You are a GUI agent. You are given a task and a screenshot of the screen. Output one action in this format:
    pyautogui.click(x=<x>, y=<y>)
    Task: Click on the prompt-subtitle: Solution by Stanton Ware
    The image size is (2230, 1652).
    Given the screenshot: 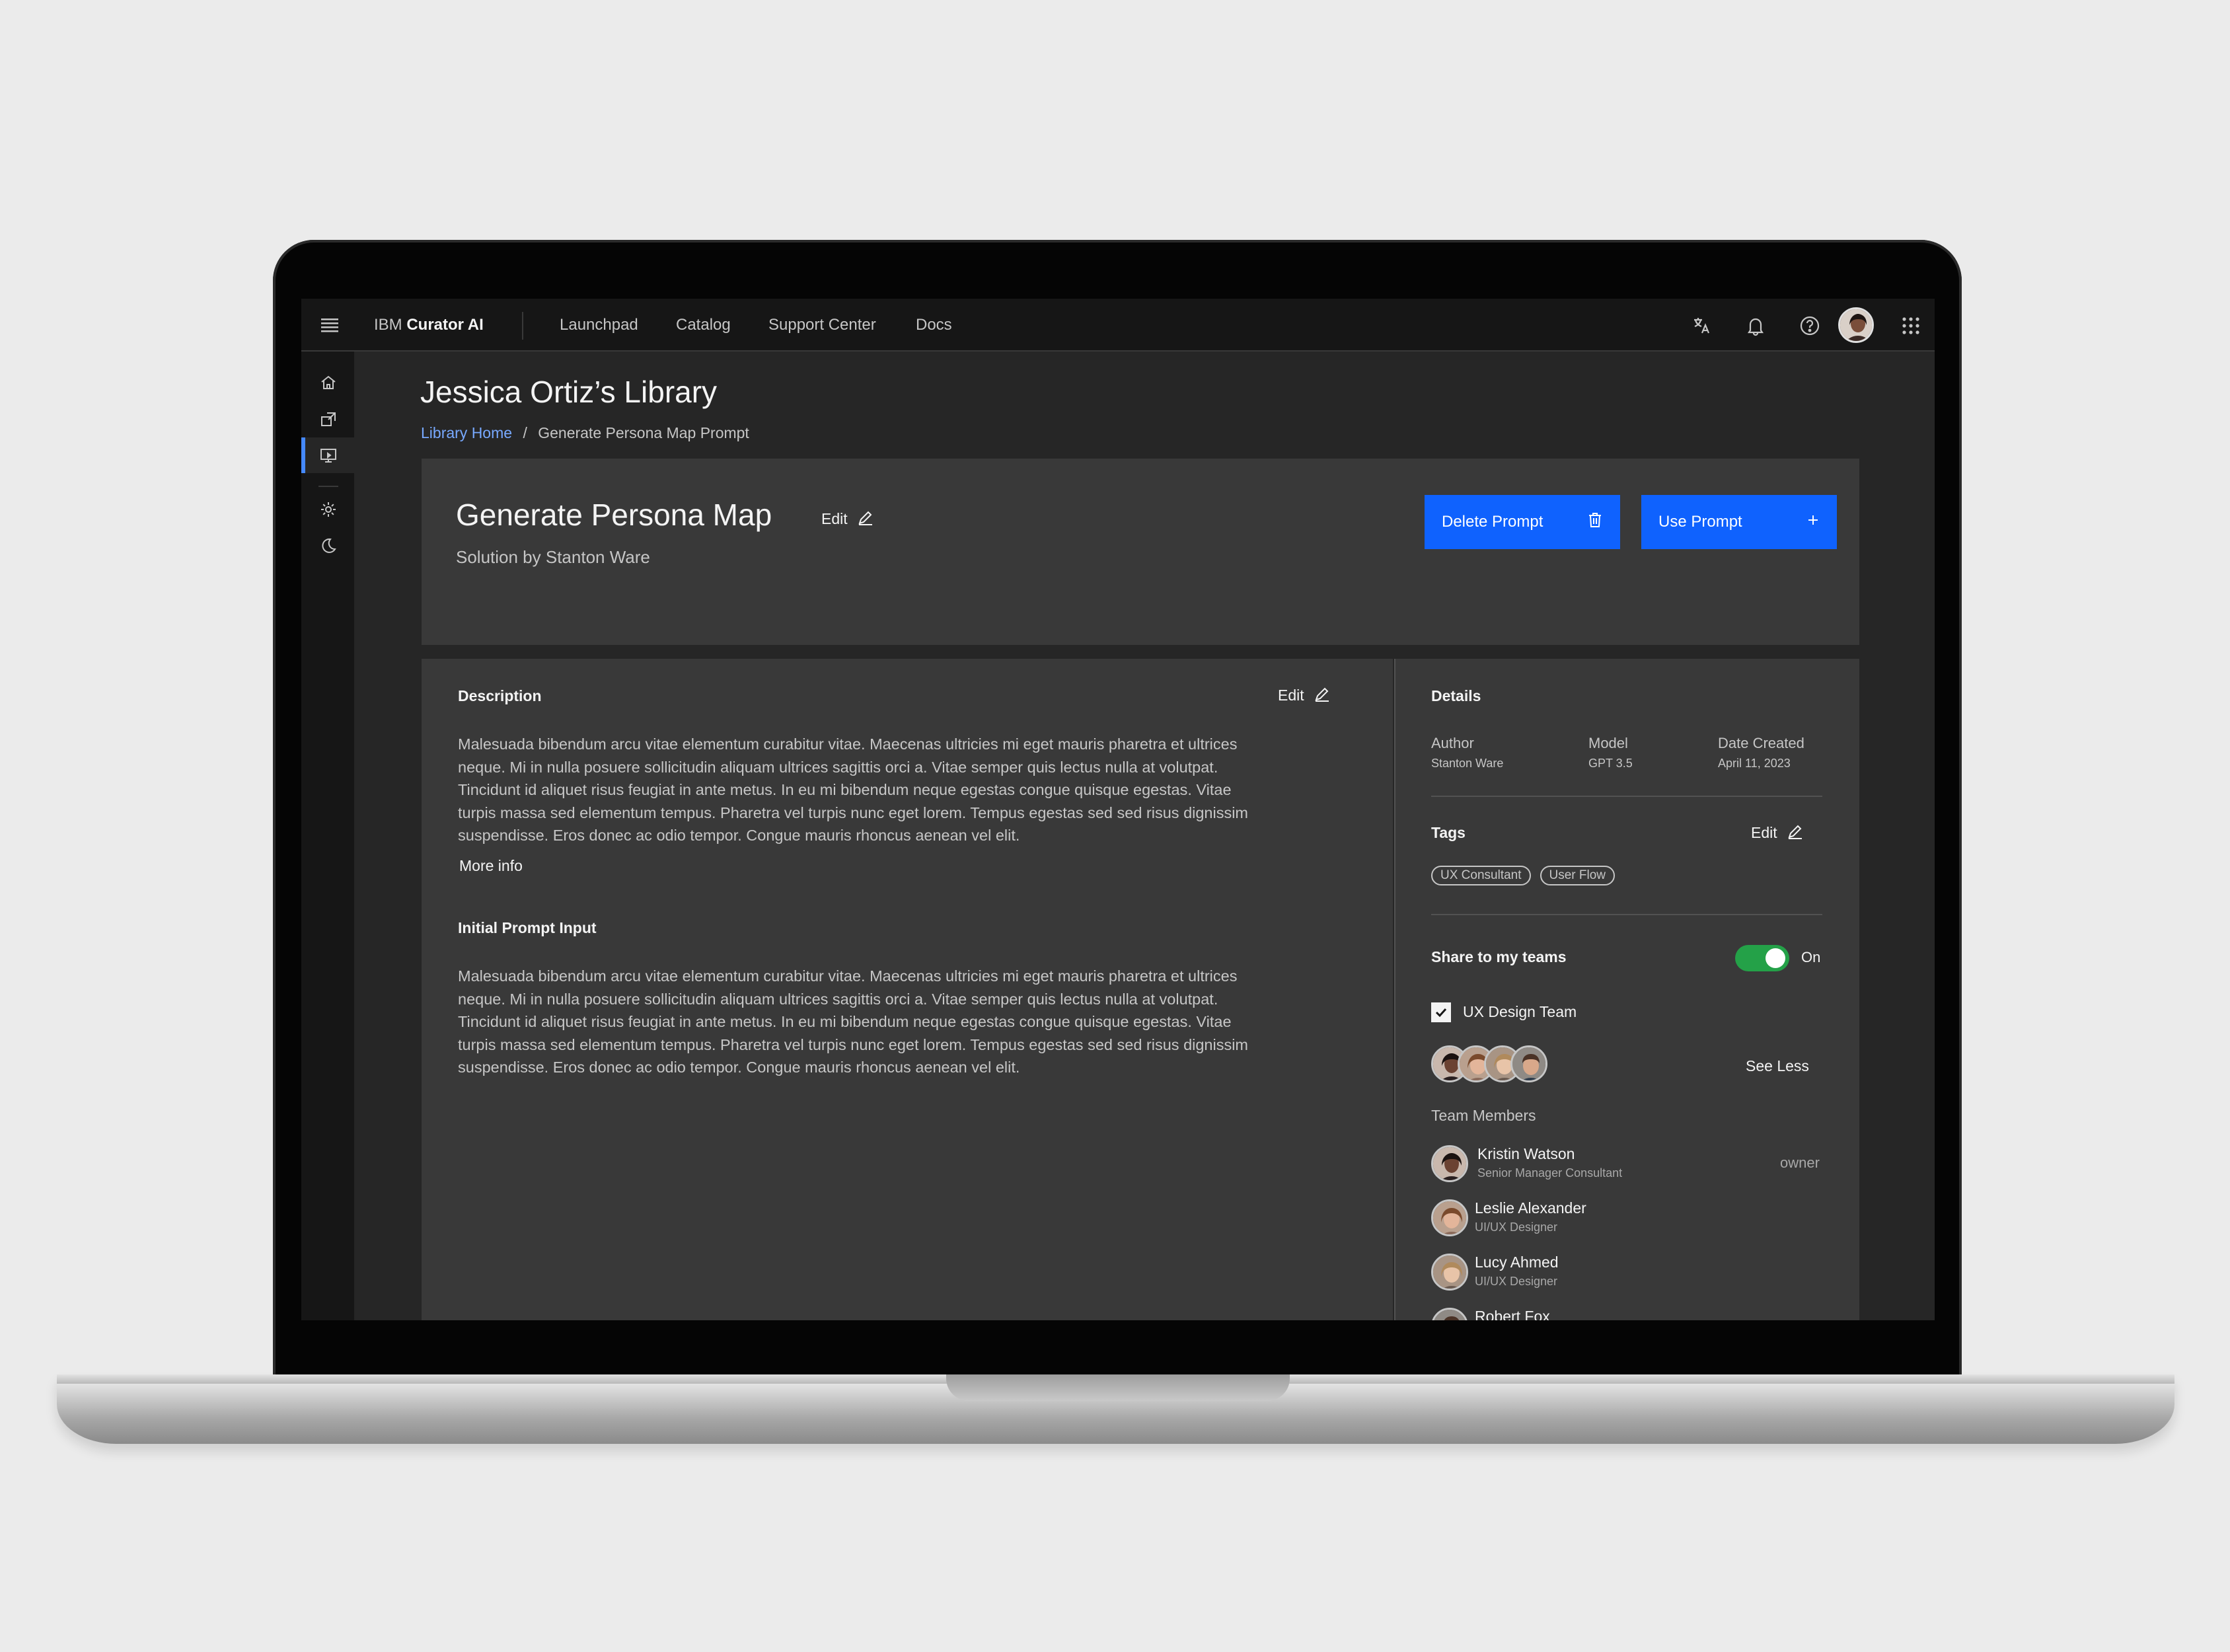 What is the action you would take?
    pyautogui.click(x=553, y=557)
    